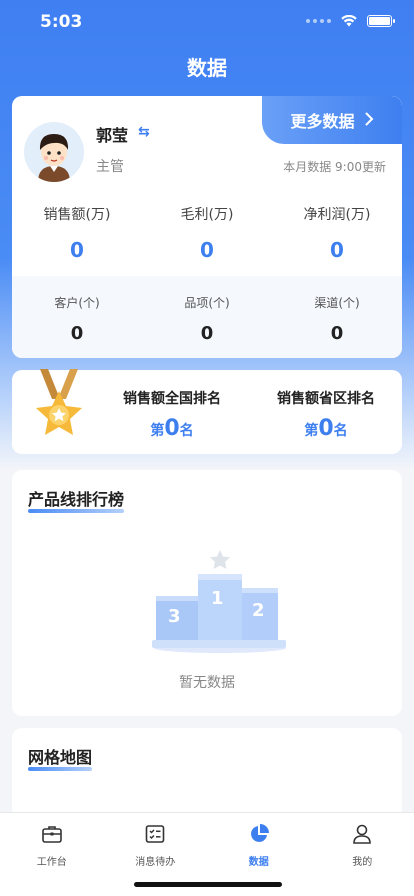  I want to click on stat-gross-profit: 毛利(万) 0, so click(207, 233).